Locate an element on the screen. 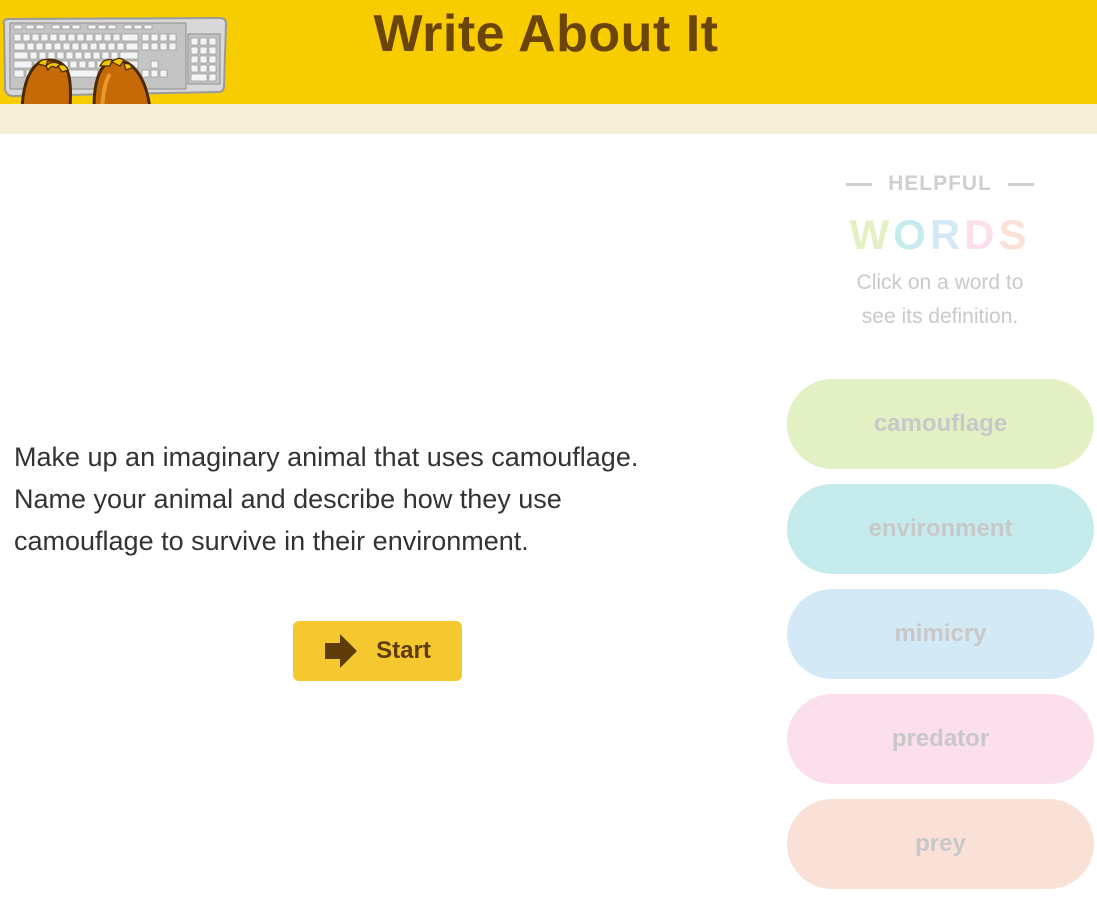 The width and height of the screenshot is (1097, 900). helpful-words-instructions: Click on a word to see its definition. is located at coordinates (940, 300).